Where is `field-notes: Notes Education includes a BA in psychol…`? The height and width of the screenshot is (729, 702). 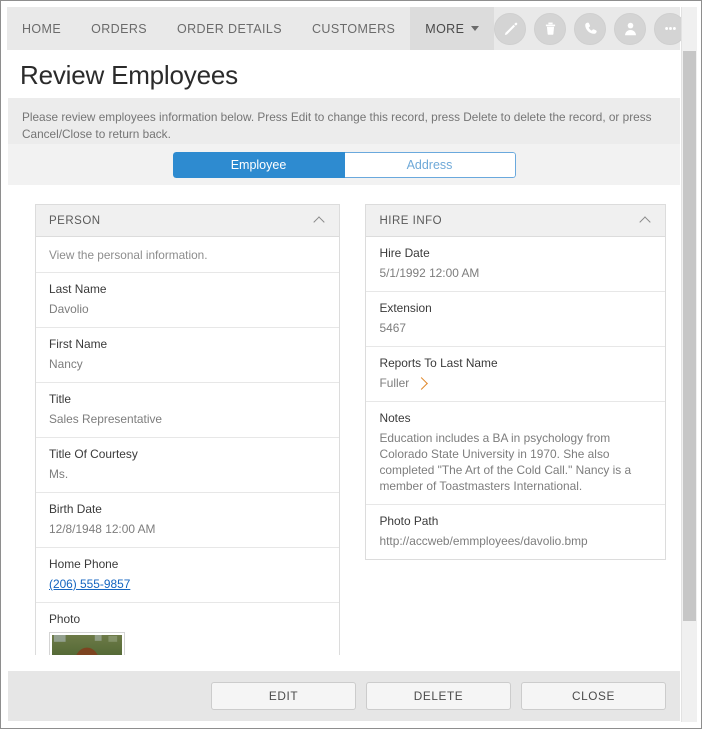
field-notes: Notes Education includes a BA in psychol… is located at coordinates (515, 453).